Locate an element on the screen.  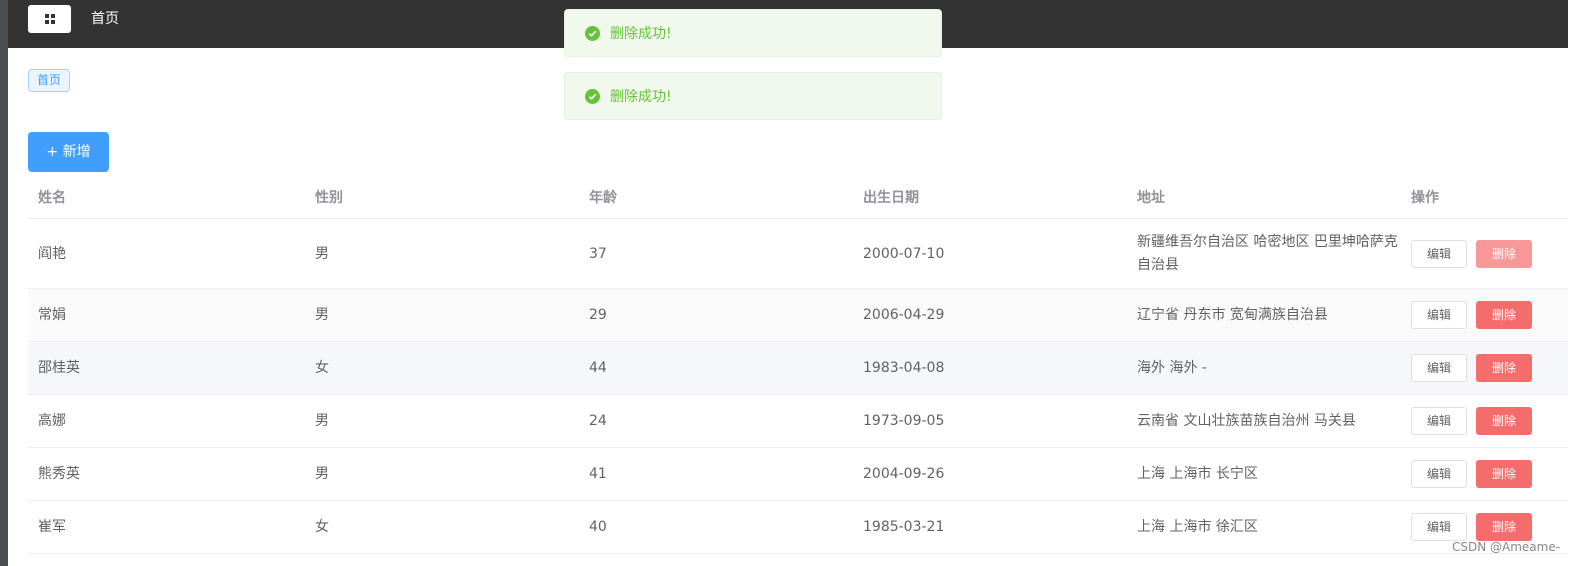
watermark: CSDN @Ameame- is located at coordinates (1506, 547).